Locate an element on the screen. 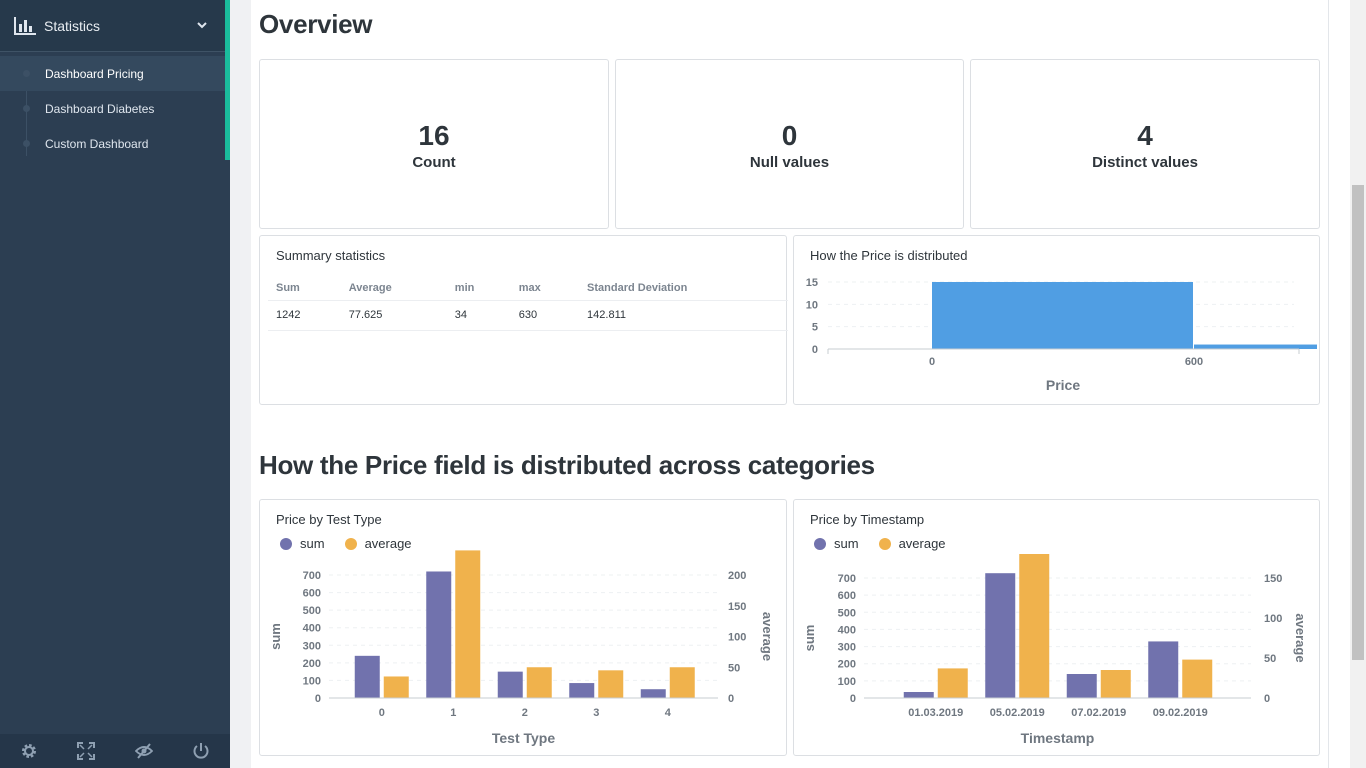  sidebar-footer is located at coordinates (115, 751).